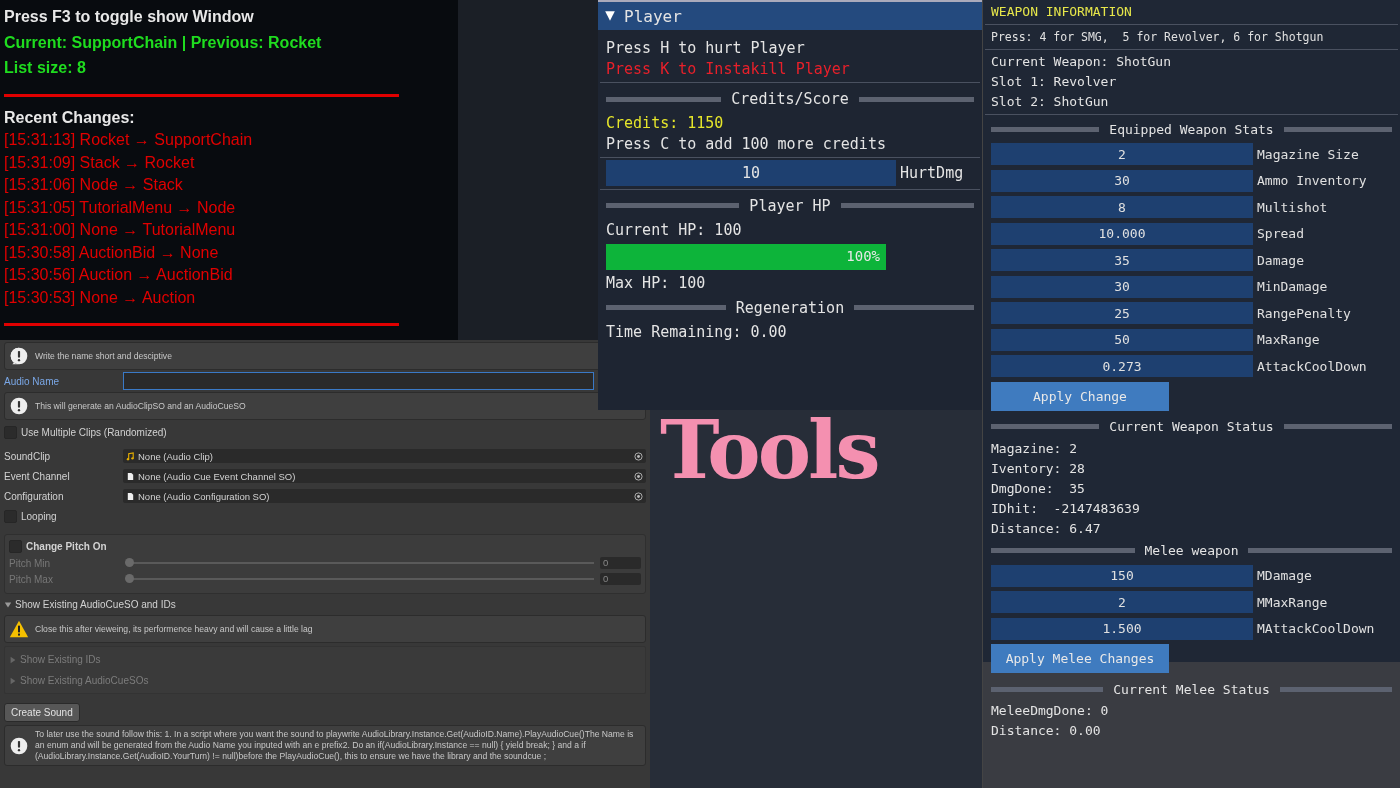  What do you see at coordinates (1122, 313) in the screenshot?
I see `number-field: 25` at bounding box center [1122, 313].